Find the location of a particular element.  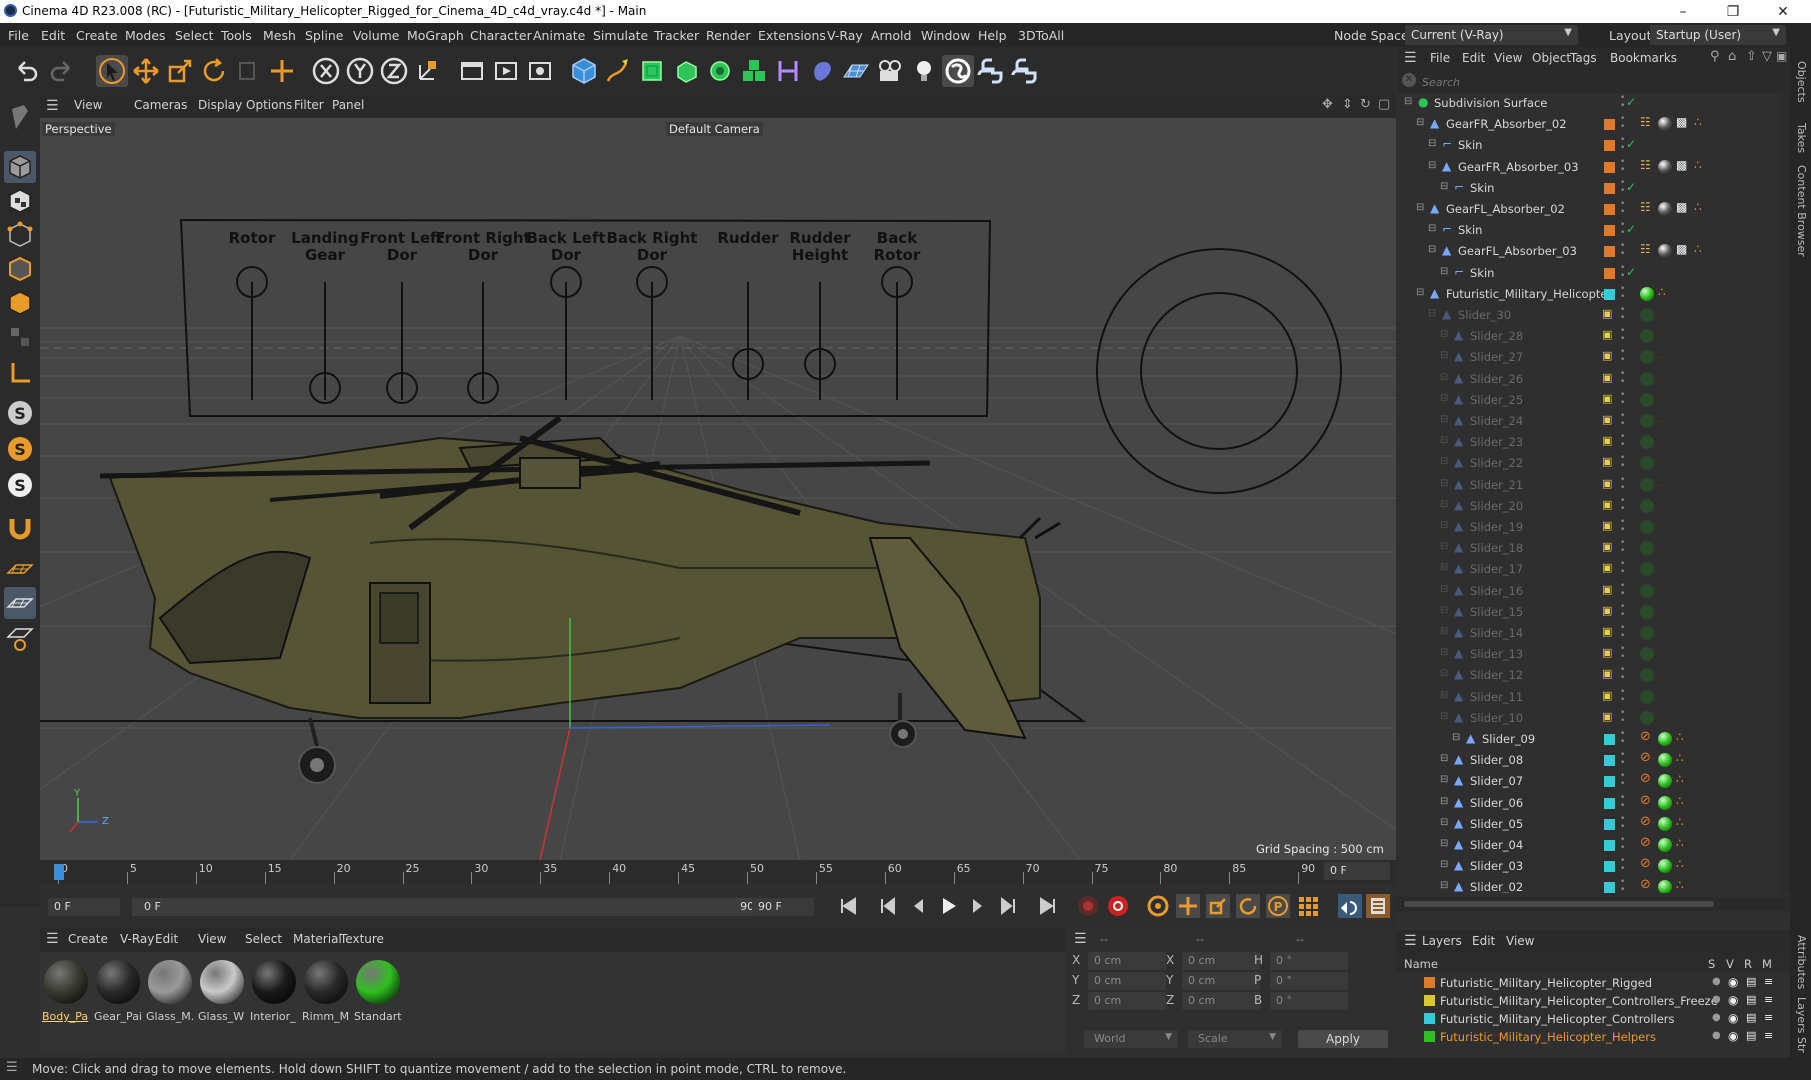

object-menu-file: File is located at coordinates (1440, 58).